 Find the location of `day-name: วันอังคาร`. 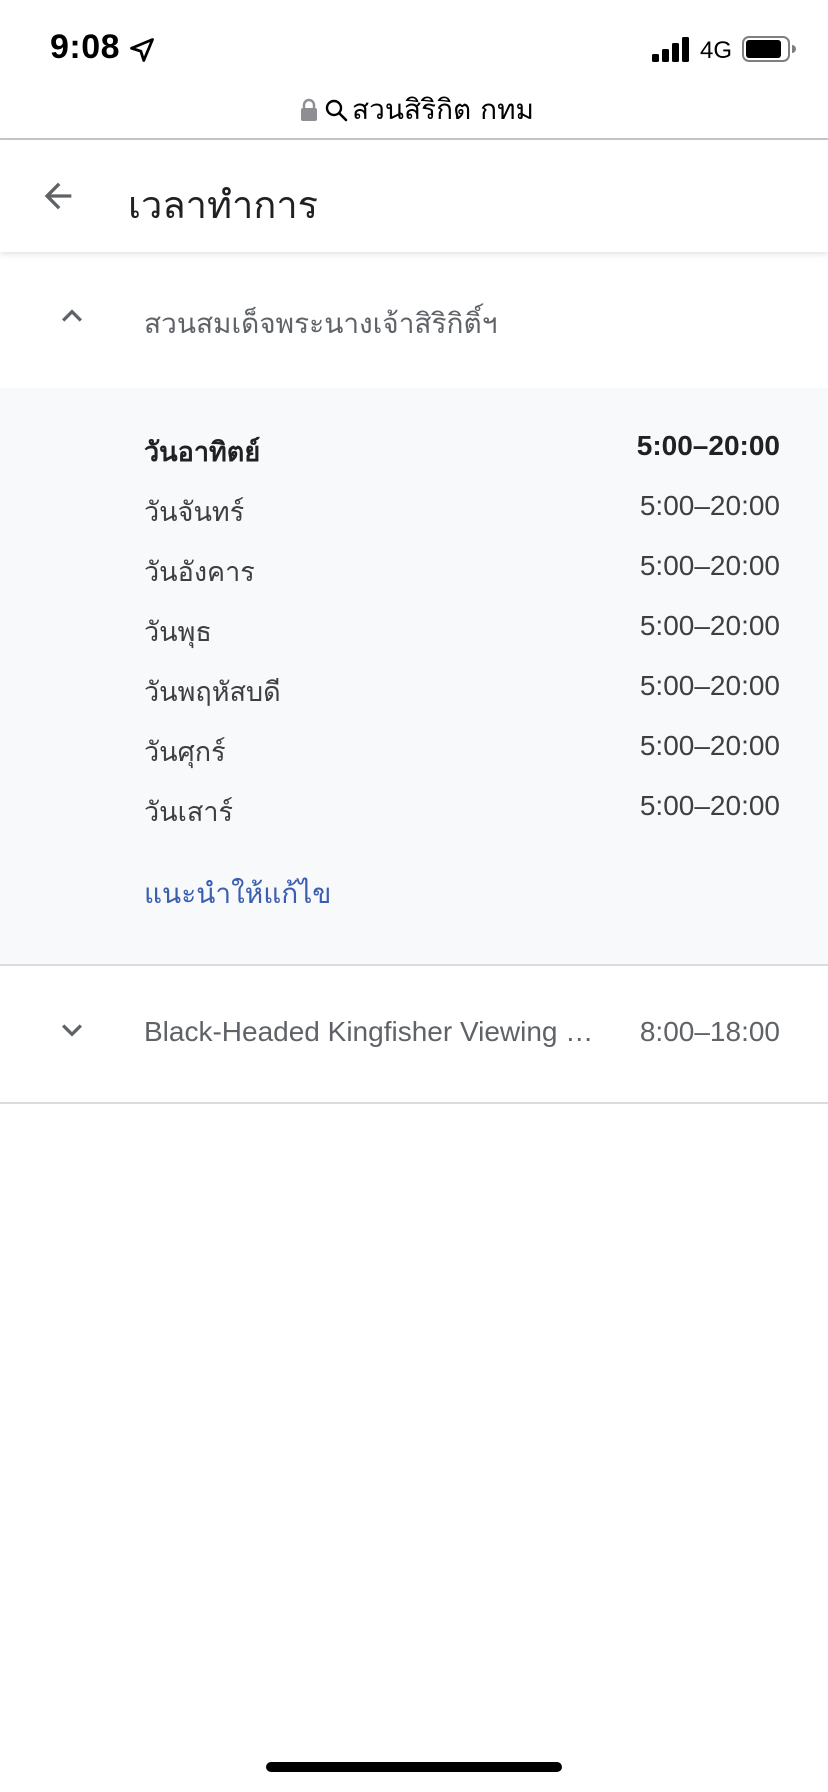

day-name: วันอังคาร is located at coordinates (199, 572).